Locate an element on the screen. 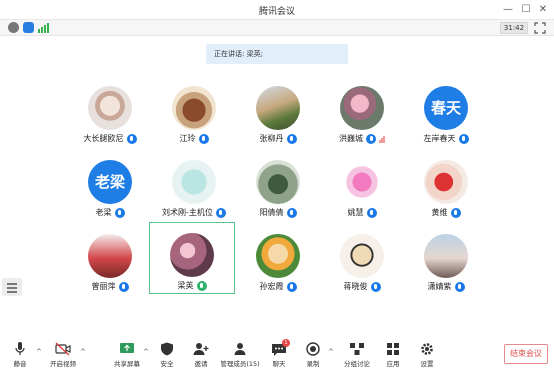 The width and height of the screenshot is (554, 370). close-icon: ✕ is located at coordinates (543, 10).